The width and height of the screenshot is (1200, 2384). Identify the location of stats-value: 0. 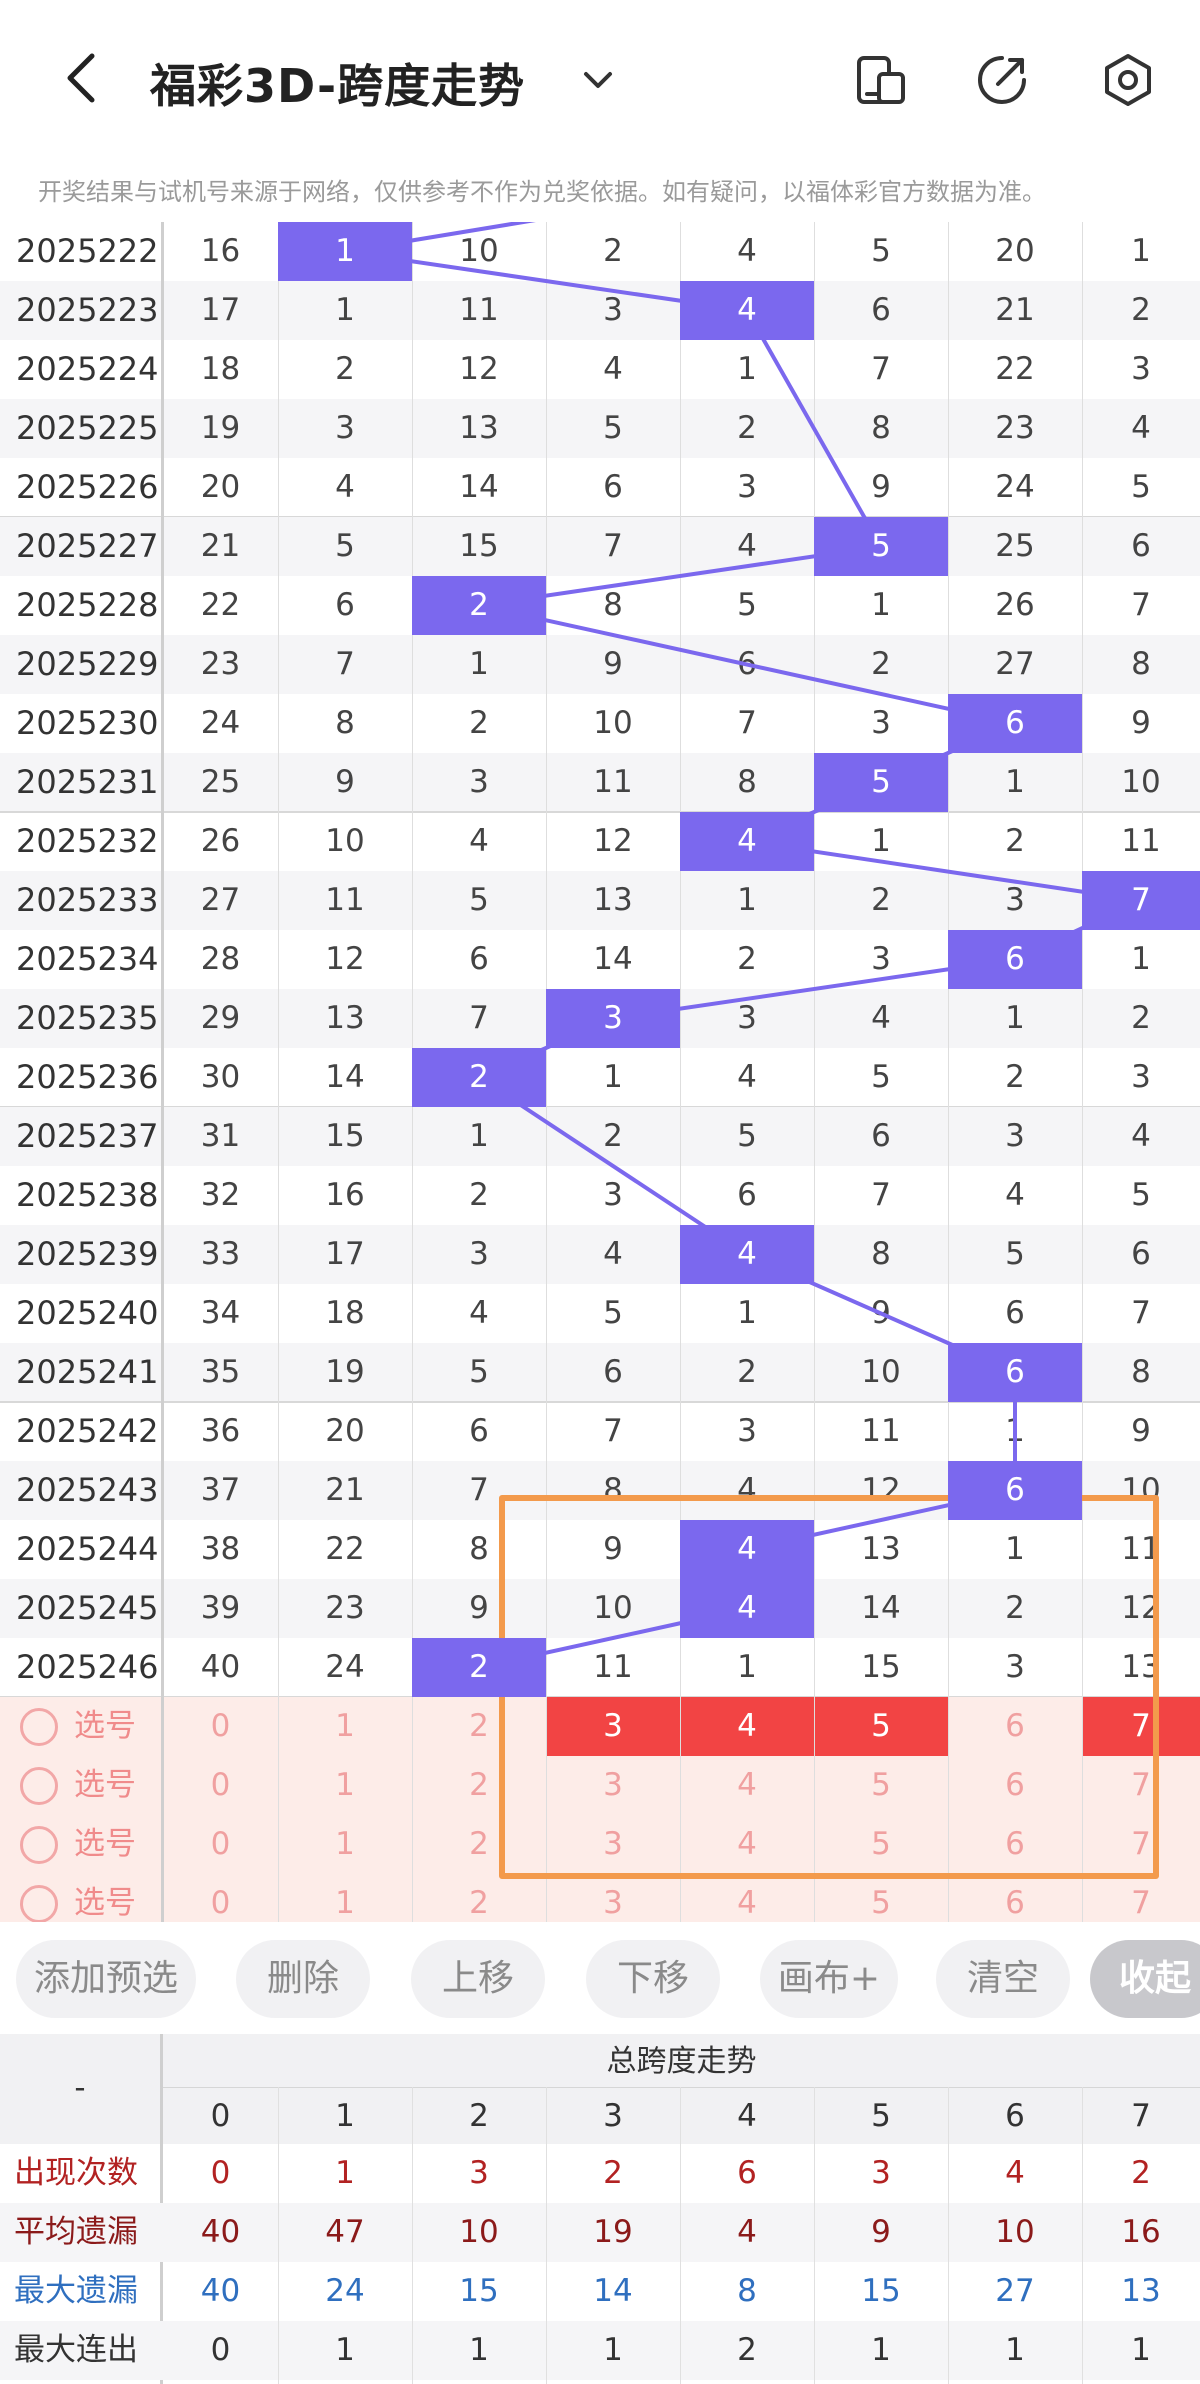
(220, 2173).